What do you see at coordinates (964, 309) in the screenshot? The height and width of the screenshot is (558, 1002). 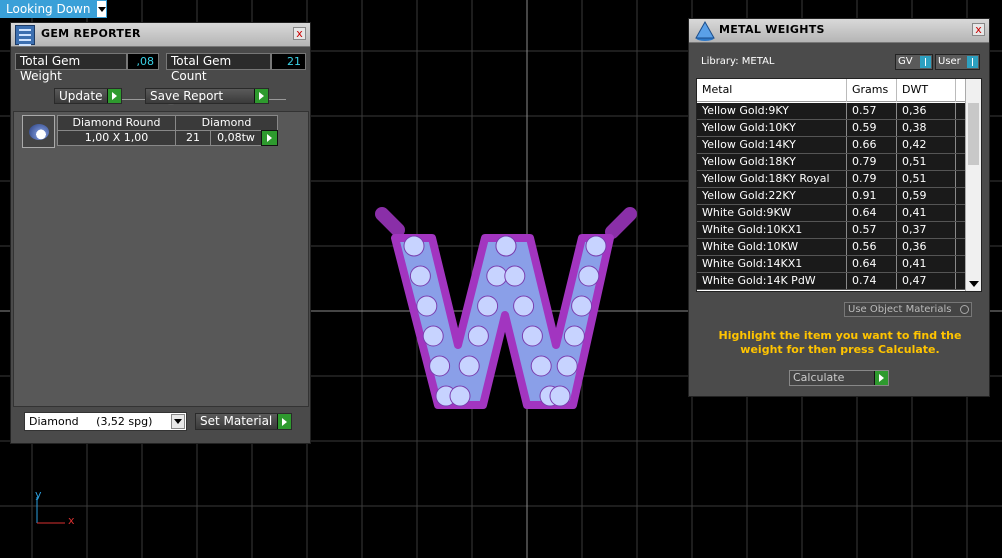 I see `radio-icon` at bounding box center [964, 309].